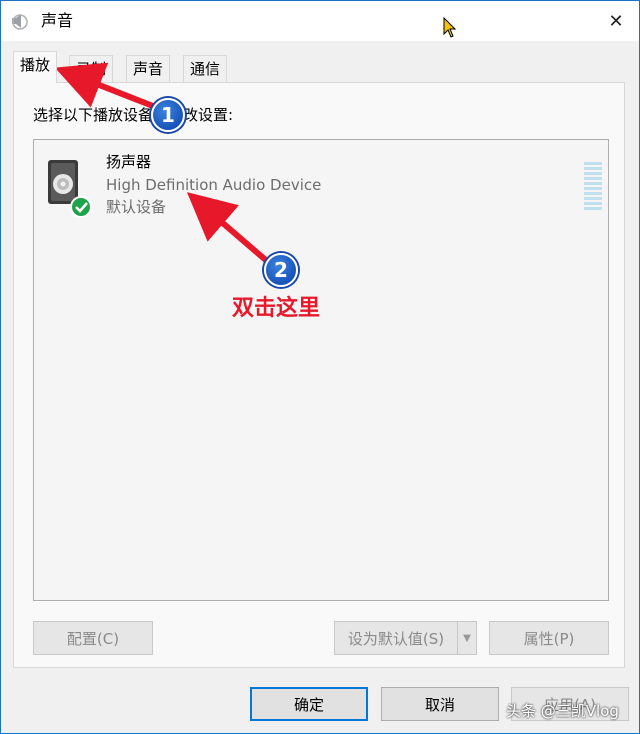 The height and width of the screenshot is (734, 640). What do you see at coordinates (136, 207) in the screenshot?
I see `device-status: 默认设备` at bounding box center [136, 207].